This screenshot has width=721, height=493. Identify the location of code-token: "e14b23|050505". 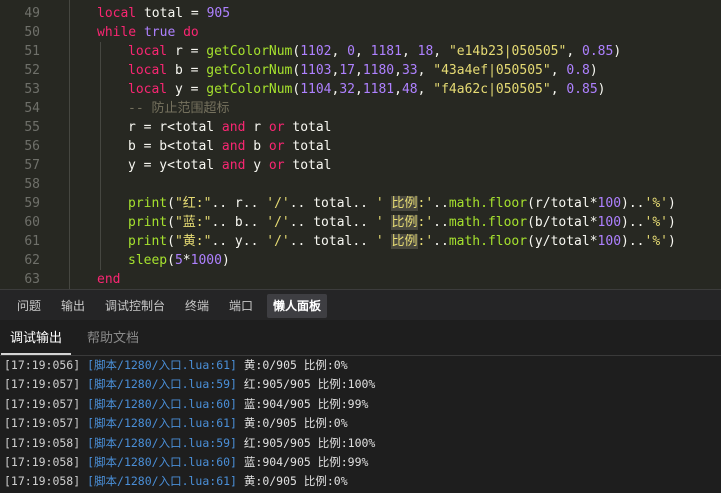
(507, 51).